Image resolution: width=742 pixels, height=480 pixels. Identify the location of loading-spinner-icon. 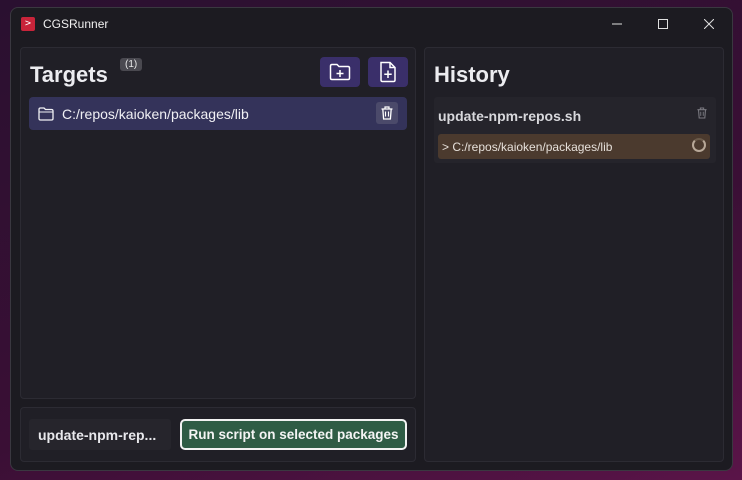
(699, 145).